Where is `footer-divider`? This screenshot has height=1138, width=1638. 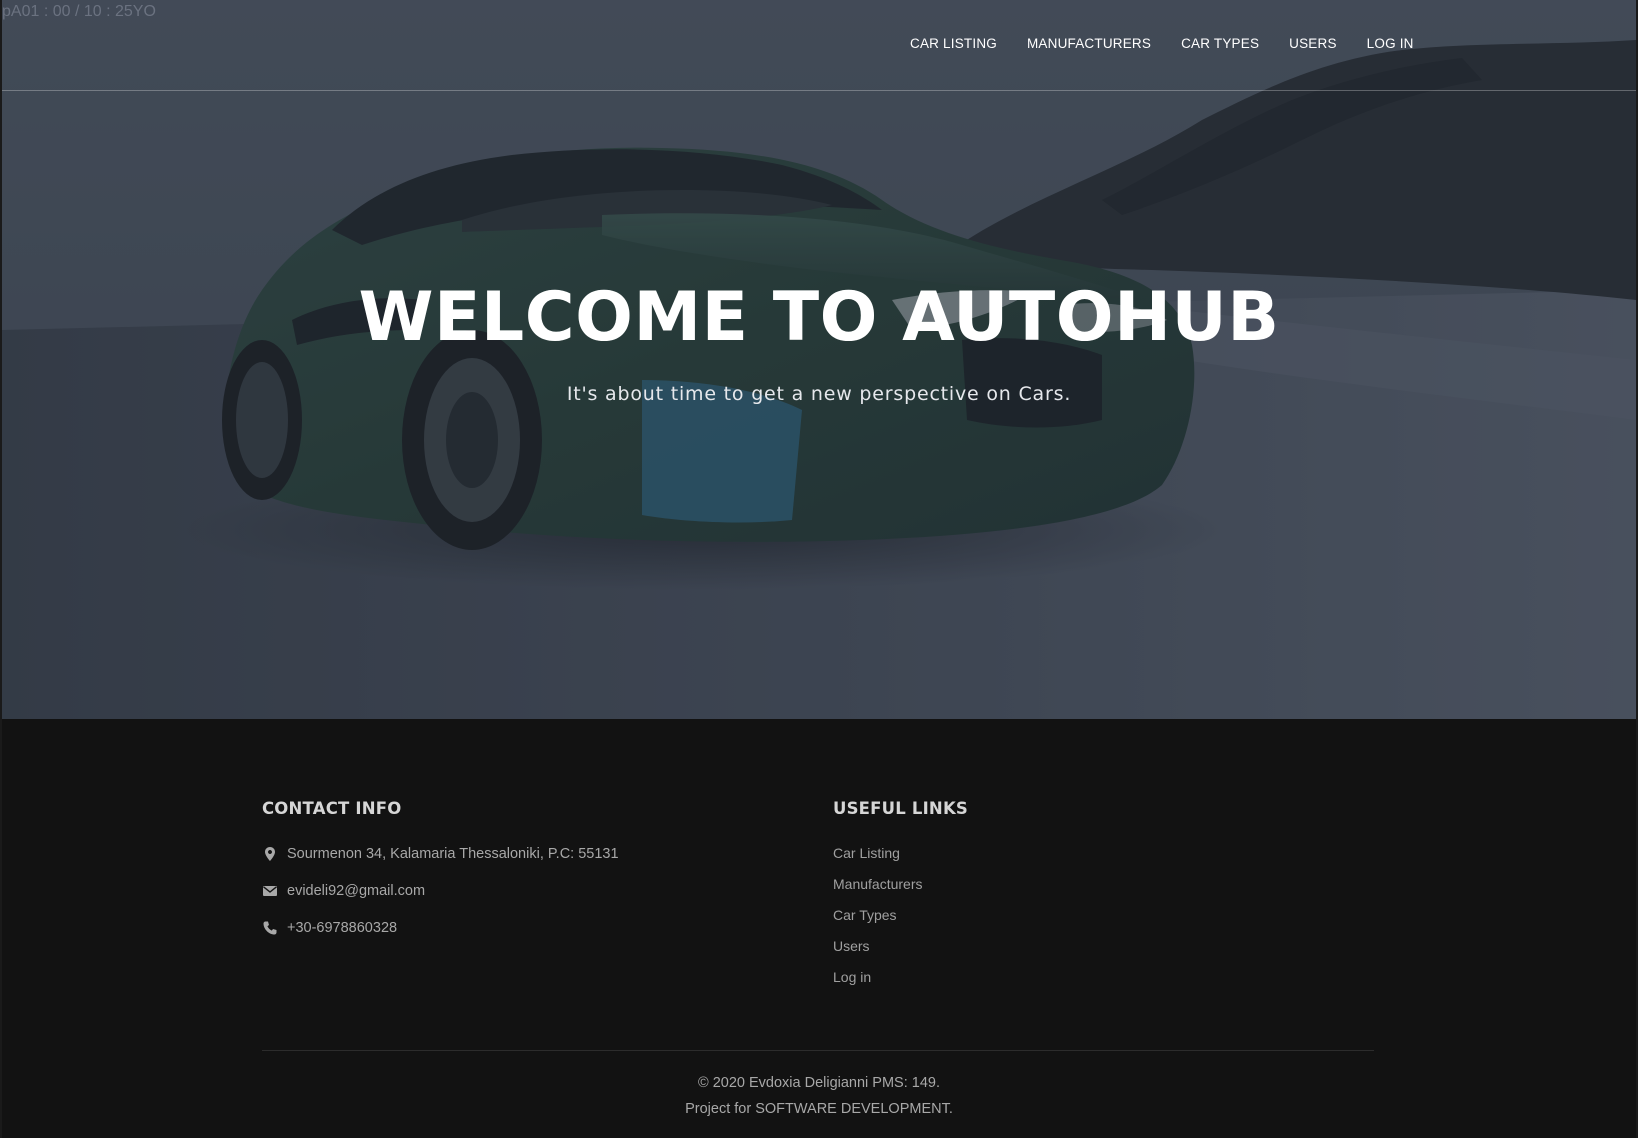 footer-divider is located at coordinates (818, 1050).